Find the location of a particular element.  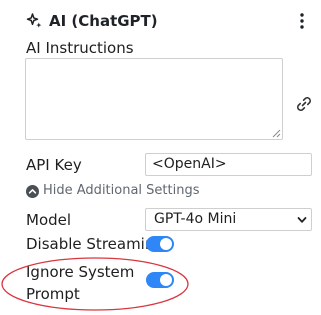

link-icon is located at coordinates (304, 104).